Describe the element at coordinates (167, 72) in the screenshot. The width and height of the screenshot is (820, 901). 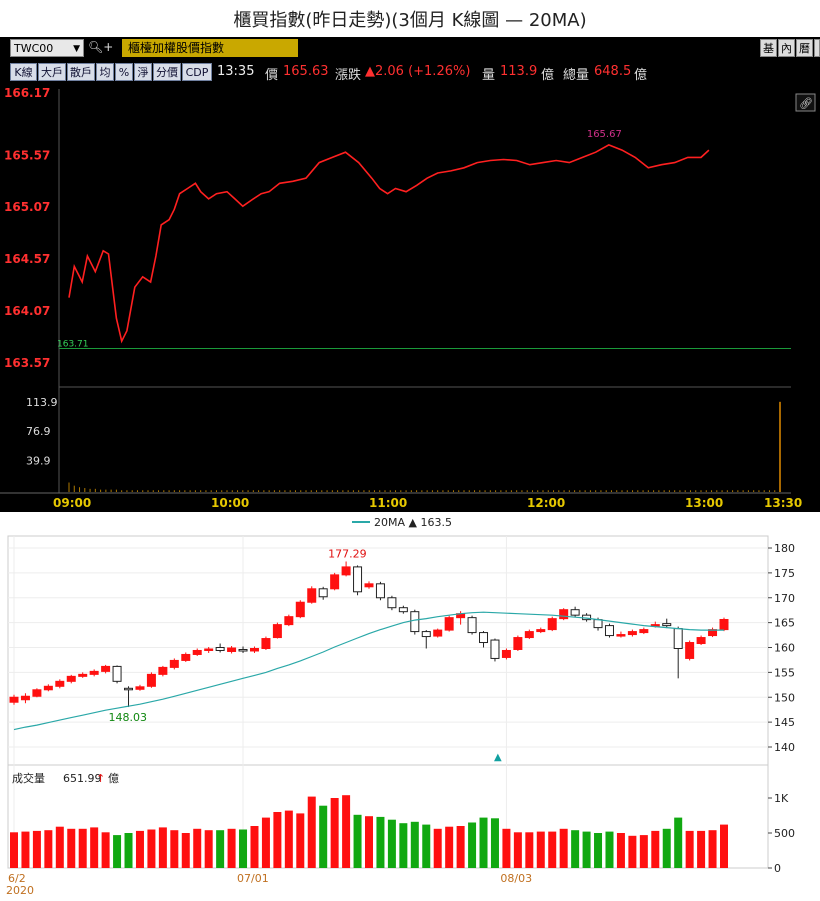
I see `price-distribution-button: 分價` at that location.